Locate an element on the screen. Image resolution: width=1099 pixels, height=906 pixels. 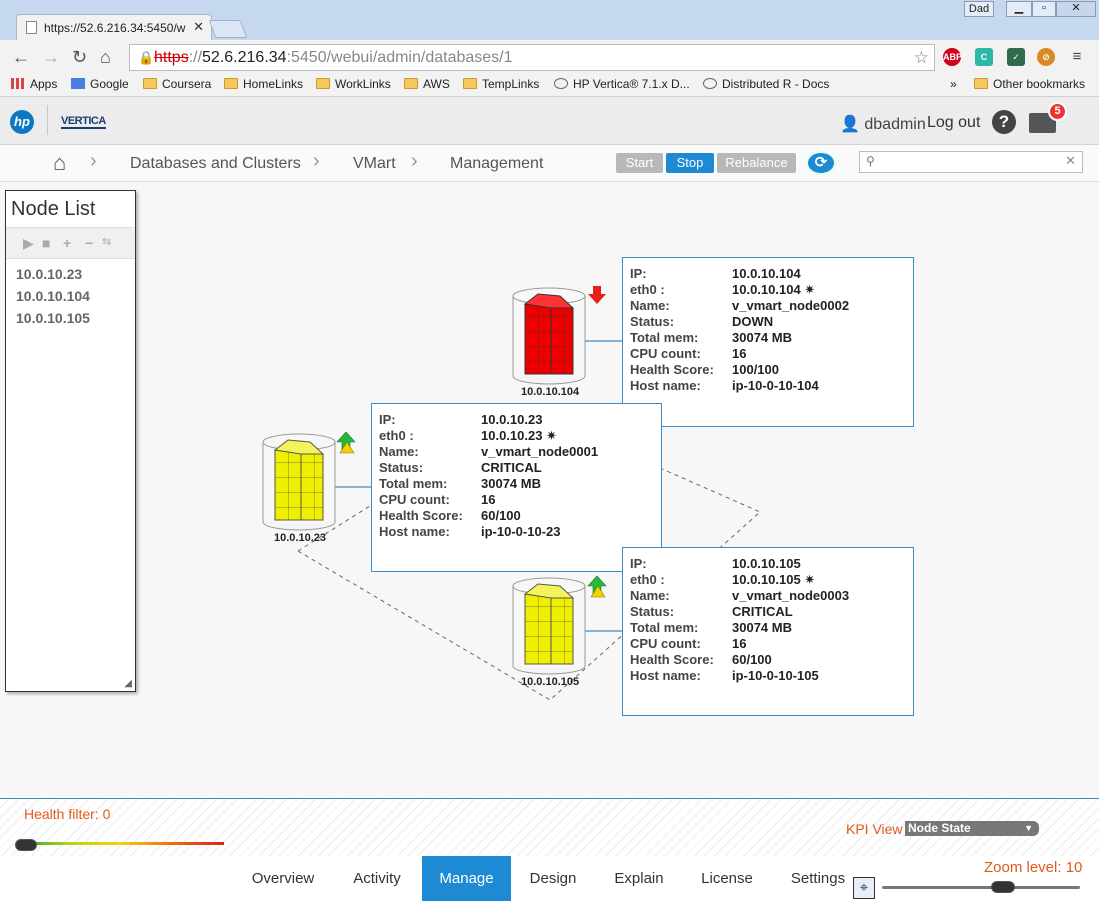
info-value: 10.0.10.105 is located at coordinates (766, 563).